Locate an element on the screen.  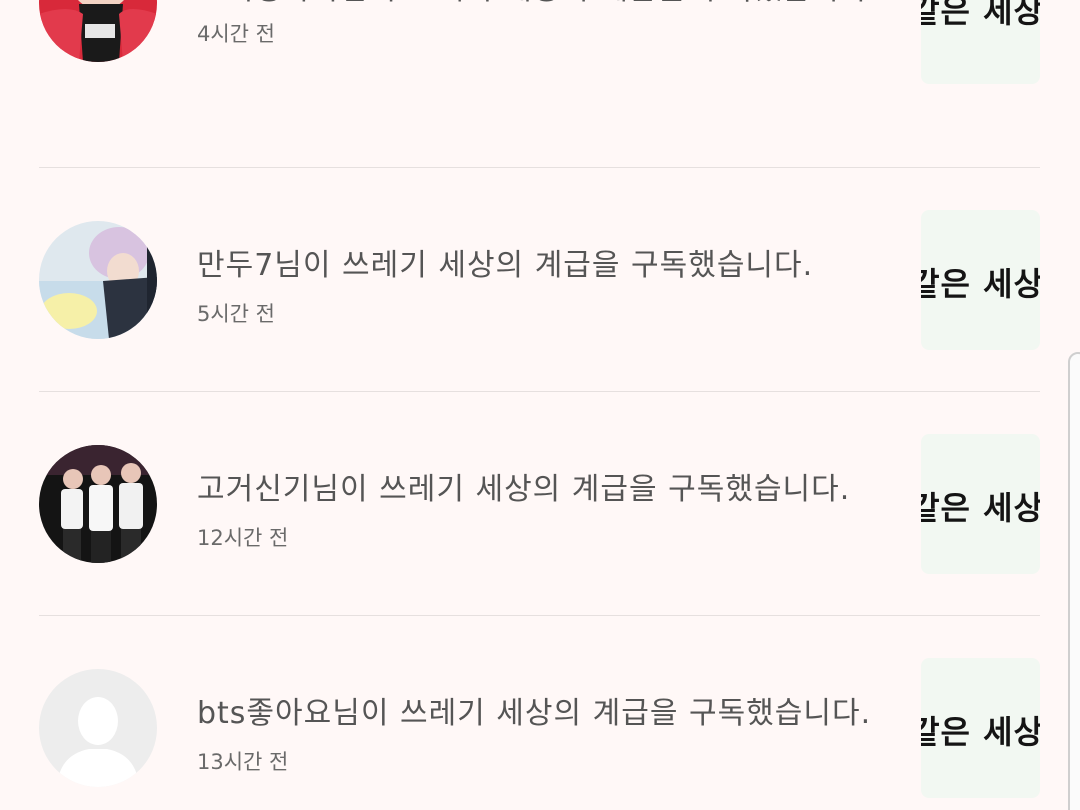
notification-message: 고거신기님이 쓰레기 세상의 계급을 구독했습니다. is located at coordinates (524, 489).